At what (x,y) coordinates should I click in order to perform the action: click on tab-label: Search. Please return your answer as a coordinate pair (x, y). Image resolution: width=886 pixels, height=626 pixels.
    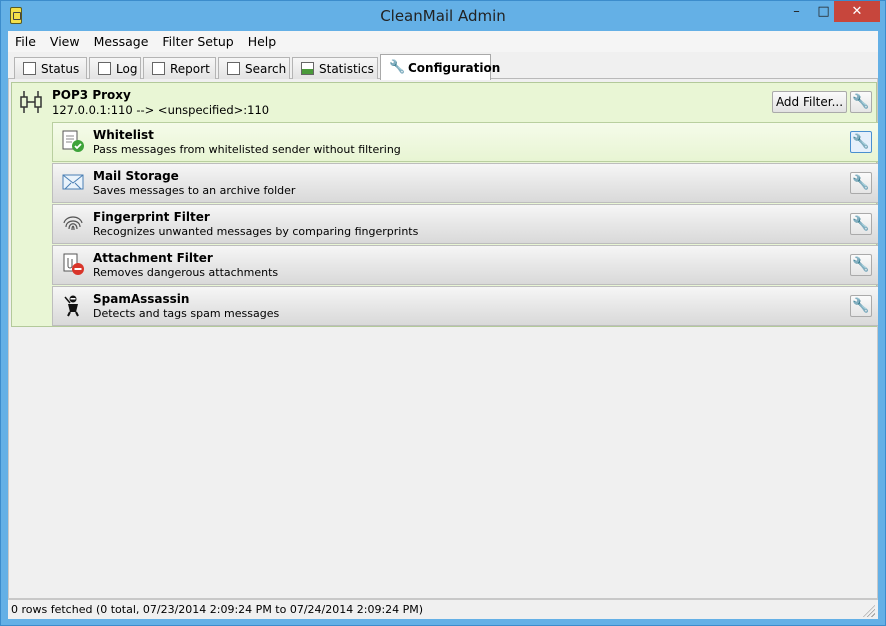
    Looking at the image, I should click on (266, 68).